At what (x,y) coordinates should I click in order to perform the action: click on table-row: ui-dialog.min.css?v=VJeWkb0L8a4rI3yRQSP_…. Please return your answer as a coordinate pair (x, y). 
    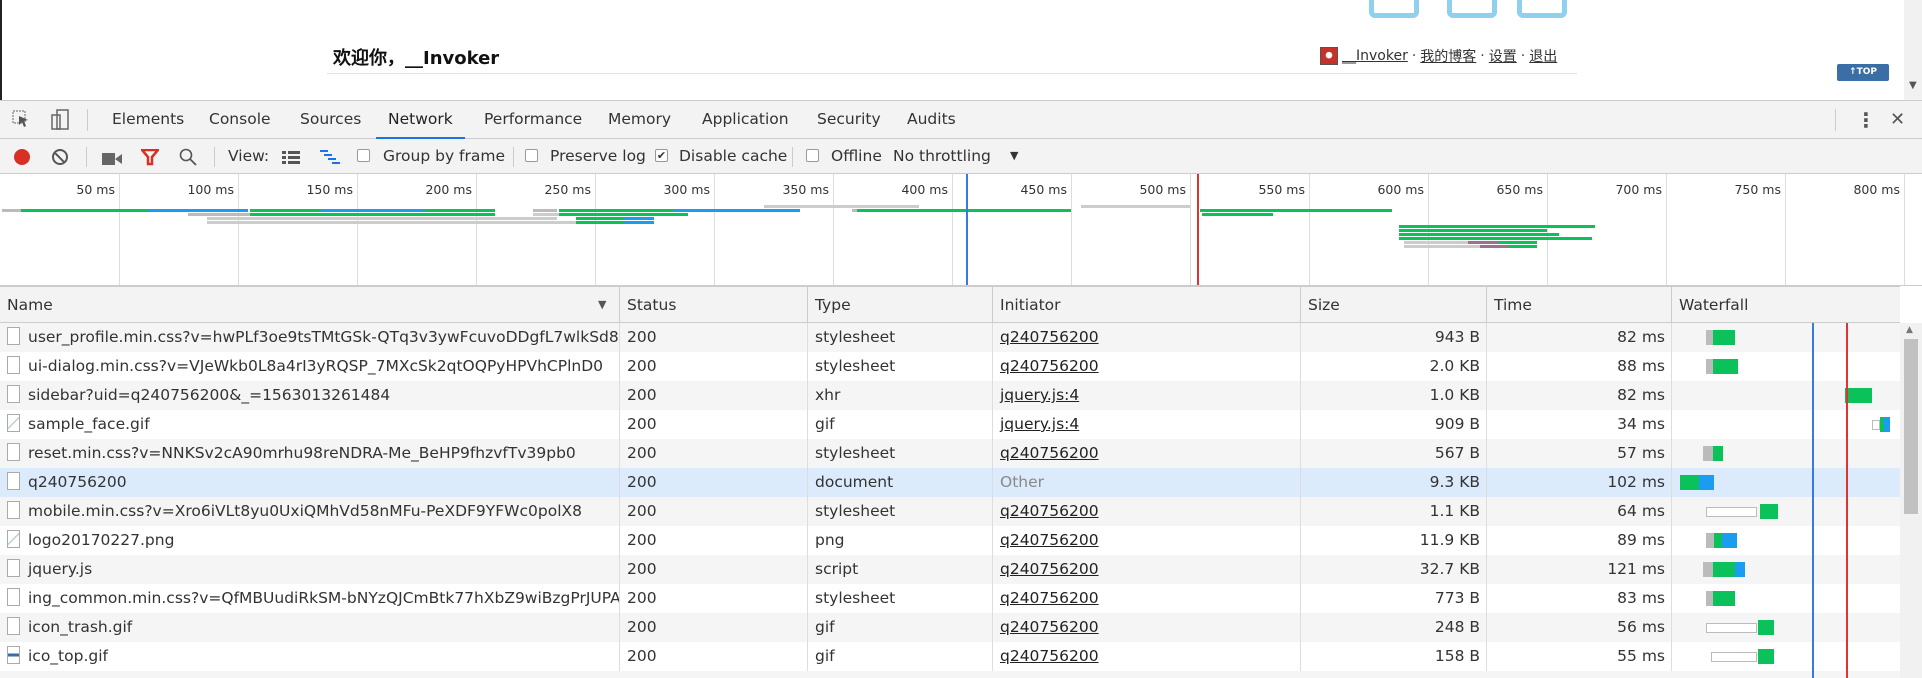
    Looking at the image, I should click on (950, 366).